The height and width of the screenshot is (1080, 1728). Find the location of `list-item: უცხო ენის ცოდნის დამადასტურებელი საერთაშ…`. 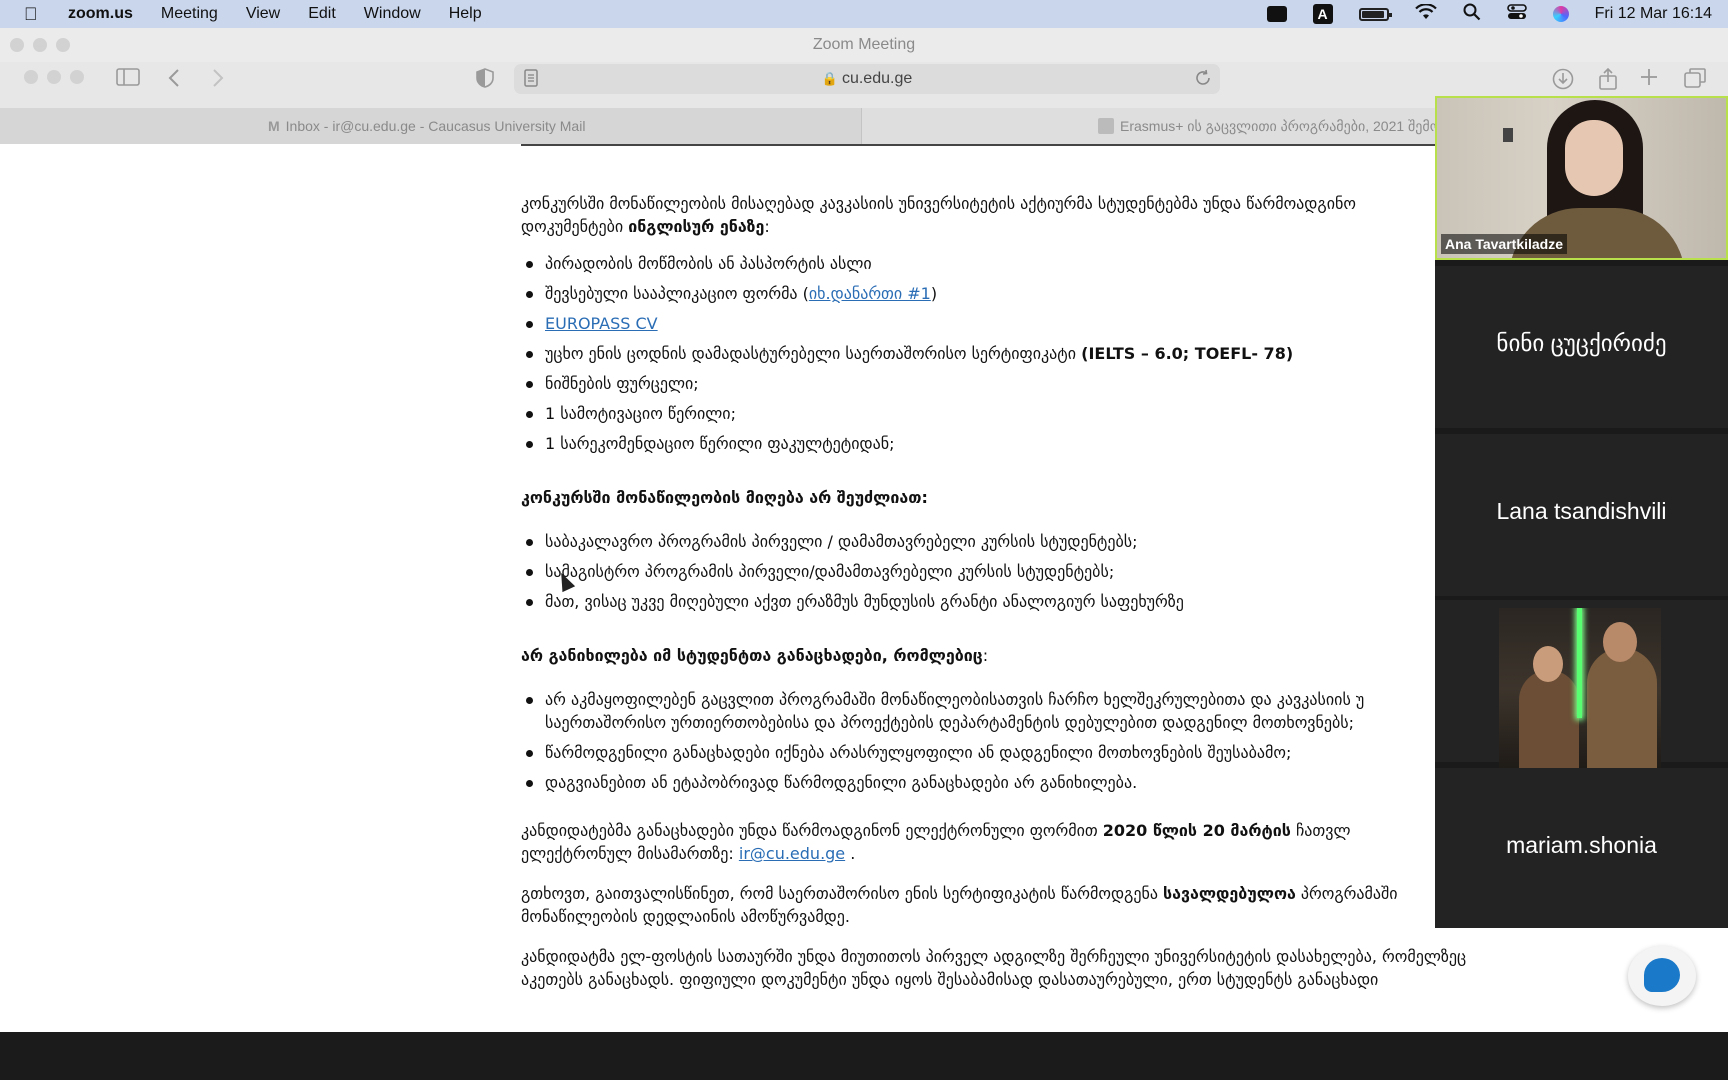

list-item: უცხო ენის ცოდნის დამადასტურებელი საერთაშ… is located at coordinates (1046, 353).